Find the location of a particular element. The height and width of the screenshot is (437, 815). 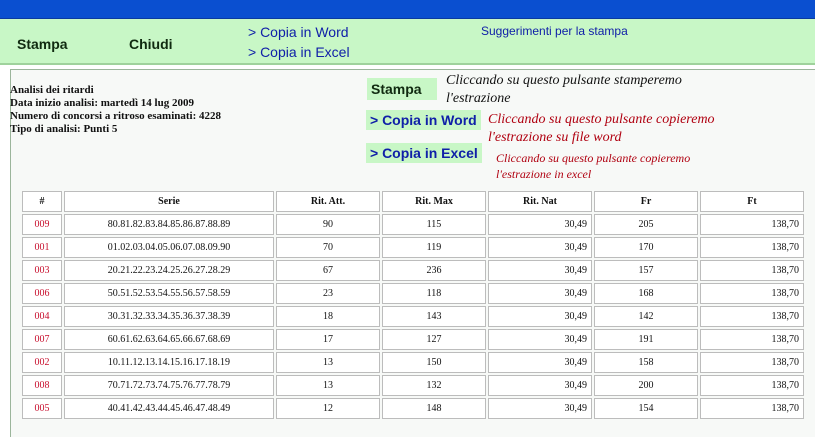

cell-serie: 10.11.12.13.14.15.16.17.18.19 is located at coordinates (169, 362).